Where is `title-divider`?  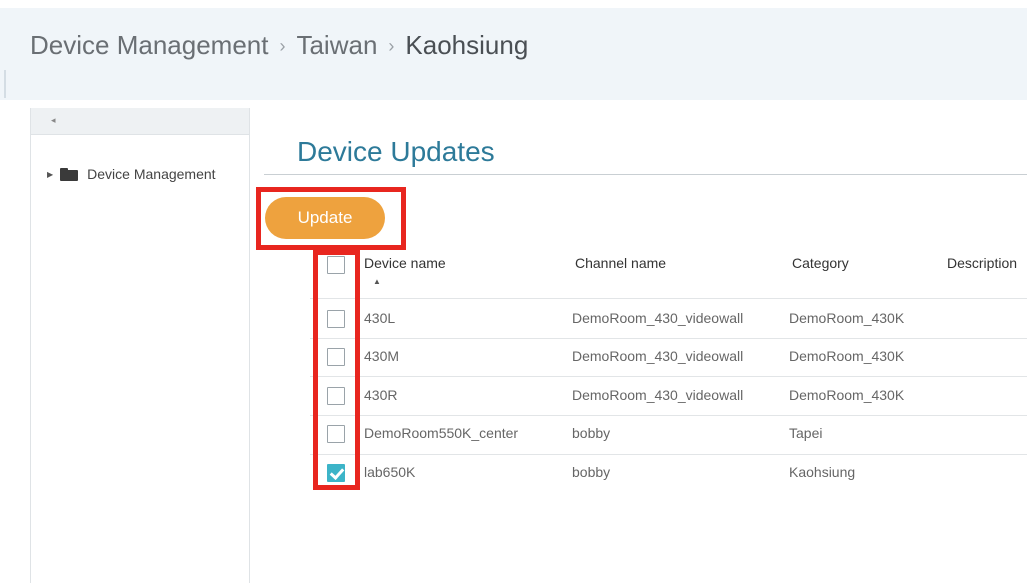 title-divider is located at coordinates (645, 174).